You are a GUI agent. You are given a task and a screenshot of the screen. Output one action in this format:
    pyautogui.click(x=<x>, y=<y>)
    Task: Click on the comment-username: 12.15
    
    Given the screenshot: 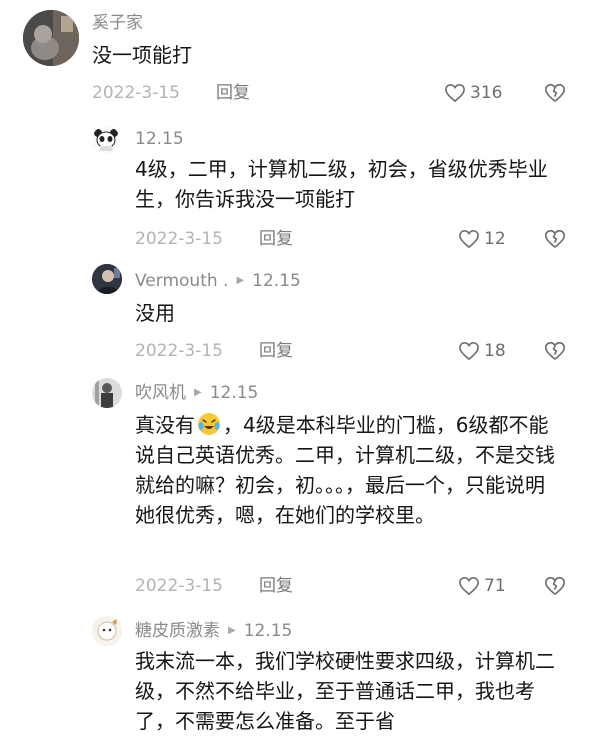 What is the action you would take?
    pyautogui.click(x=159, y=139)
    